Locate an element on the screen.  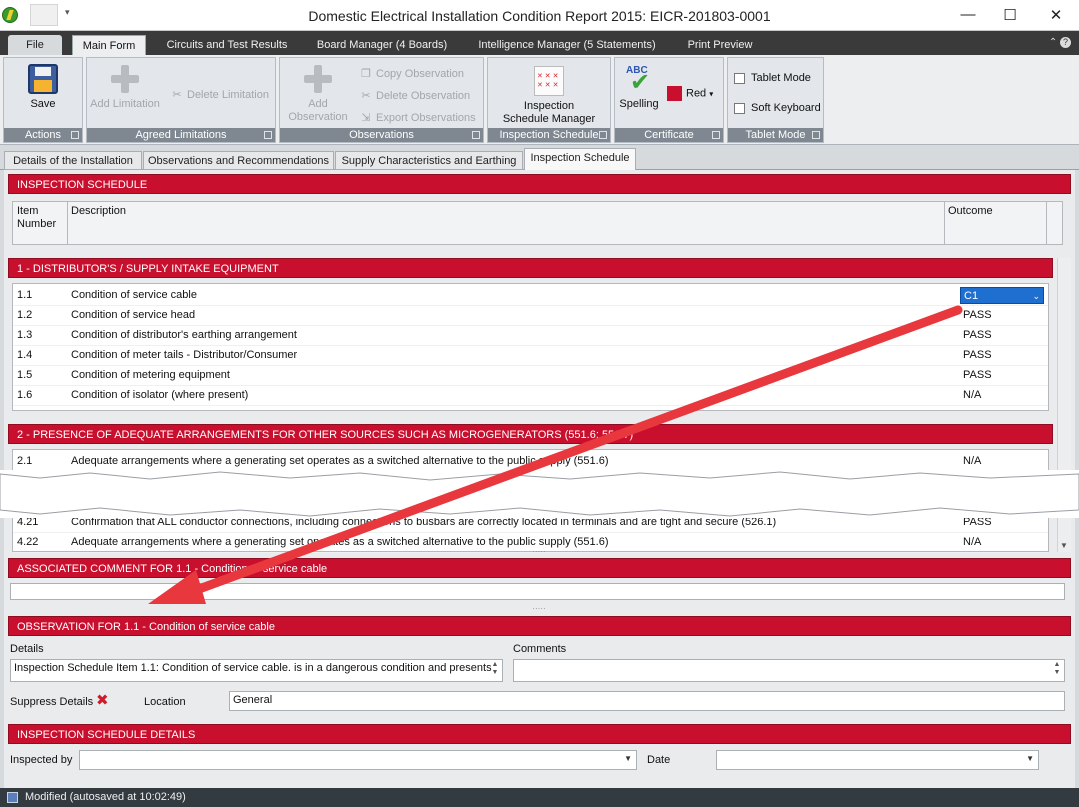
details-label: Details is located at coordinates (27, 649).